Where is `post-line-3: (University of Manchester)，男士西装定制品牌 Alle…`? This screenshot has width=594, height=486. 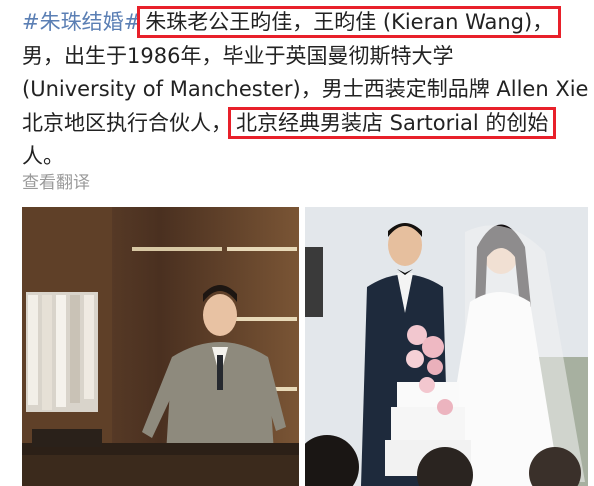
post-line-3: (University of Manchester)，男士西装定制品牌 Alle… is located at coordinates (305, 89).